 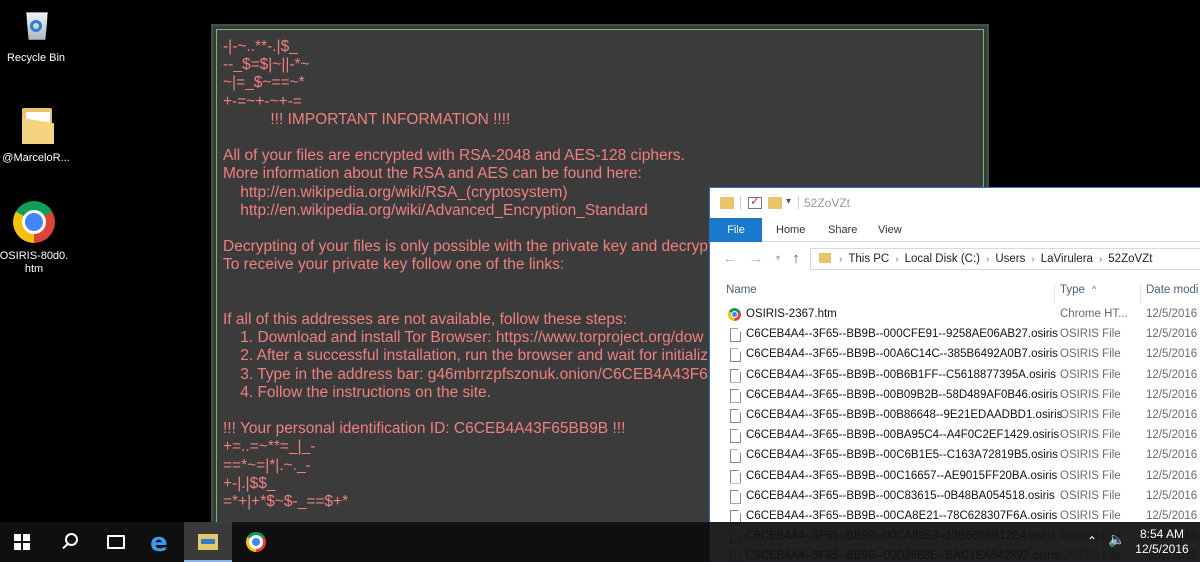 I want to click on system-clock: 8:54 AM 12/5/2016, so click(x=1162, y=542).